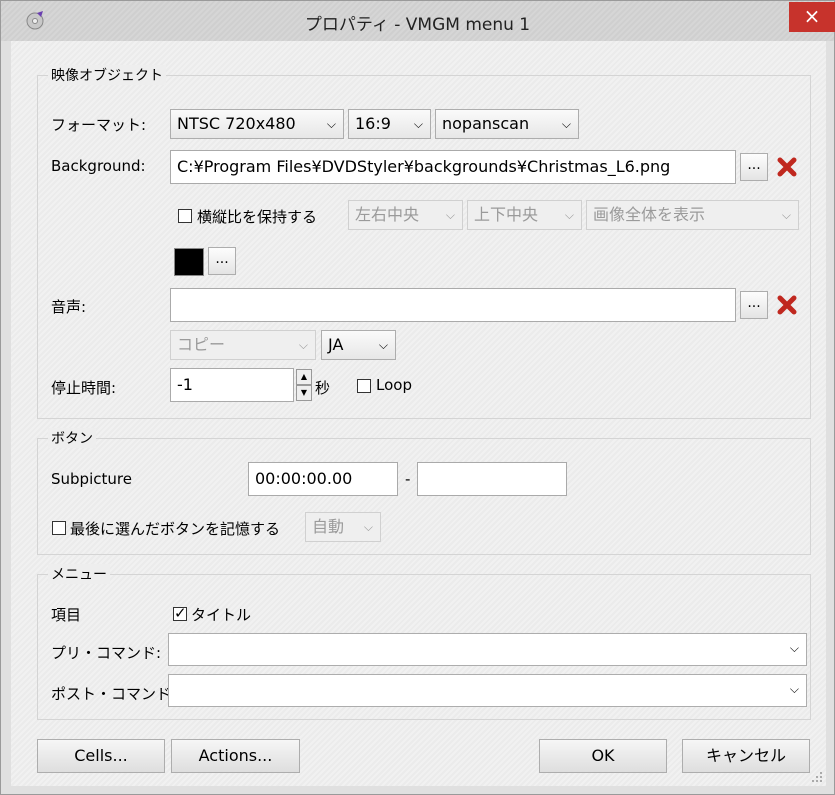  Describe the element at coordinates (180, 613) in the screenshot. I see `title-checkbox` at that location.